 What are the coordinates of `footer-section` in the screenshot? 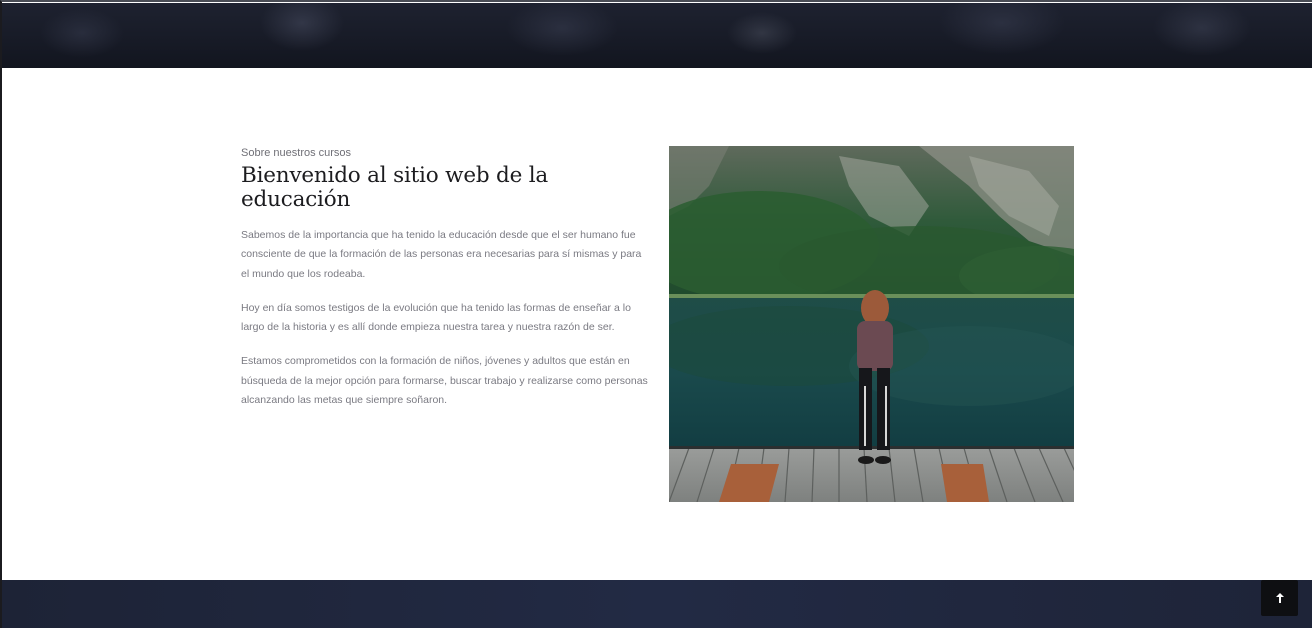 It's located at (657, 604).